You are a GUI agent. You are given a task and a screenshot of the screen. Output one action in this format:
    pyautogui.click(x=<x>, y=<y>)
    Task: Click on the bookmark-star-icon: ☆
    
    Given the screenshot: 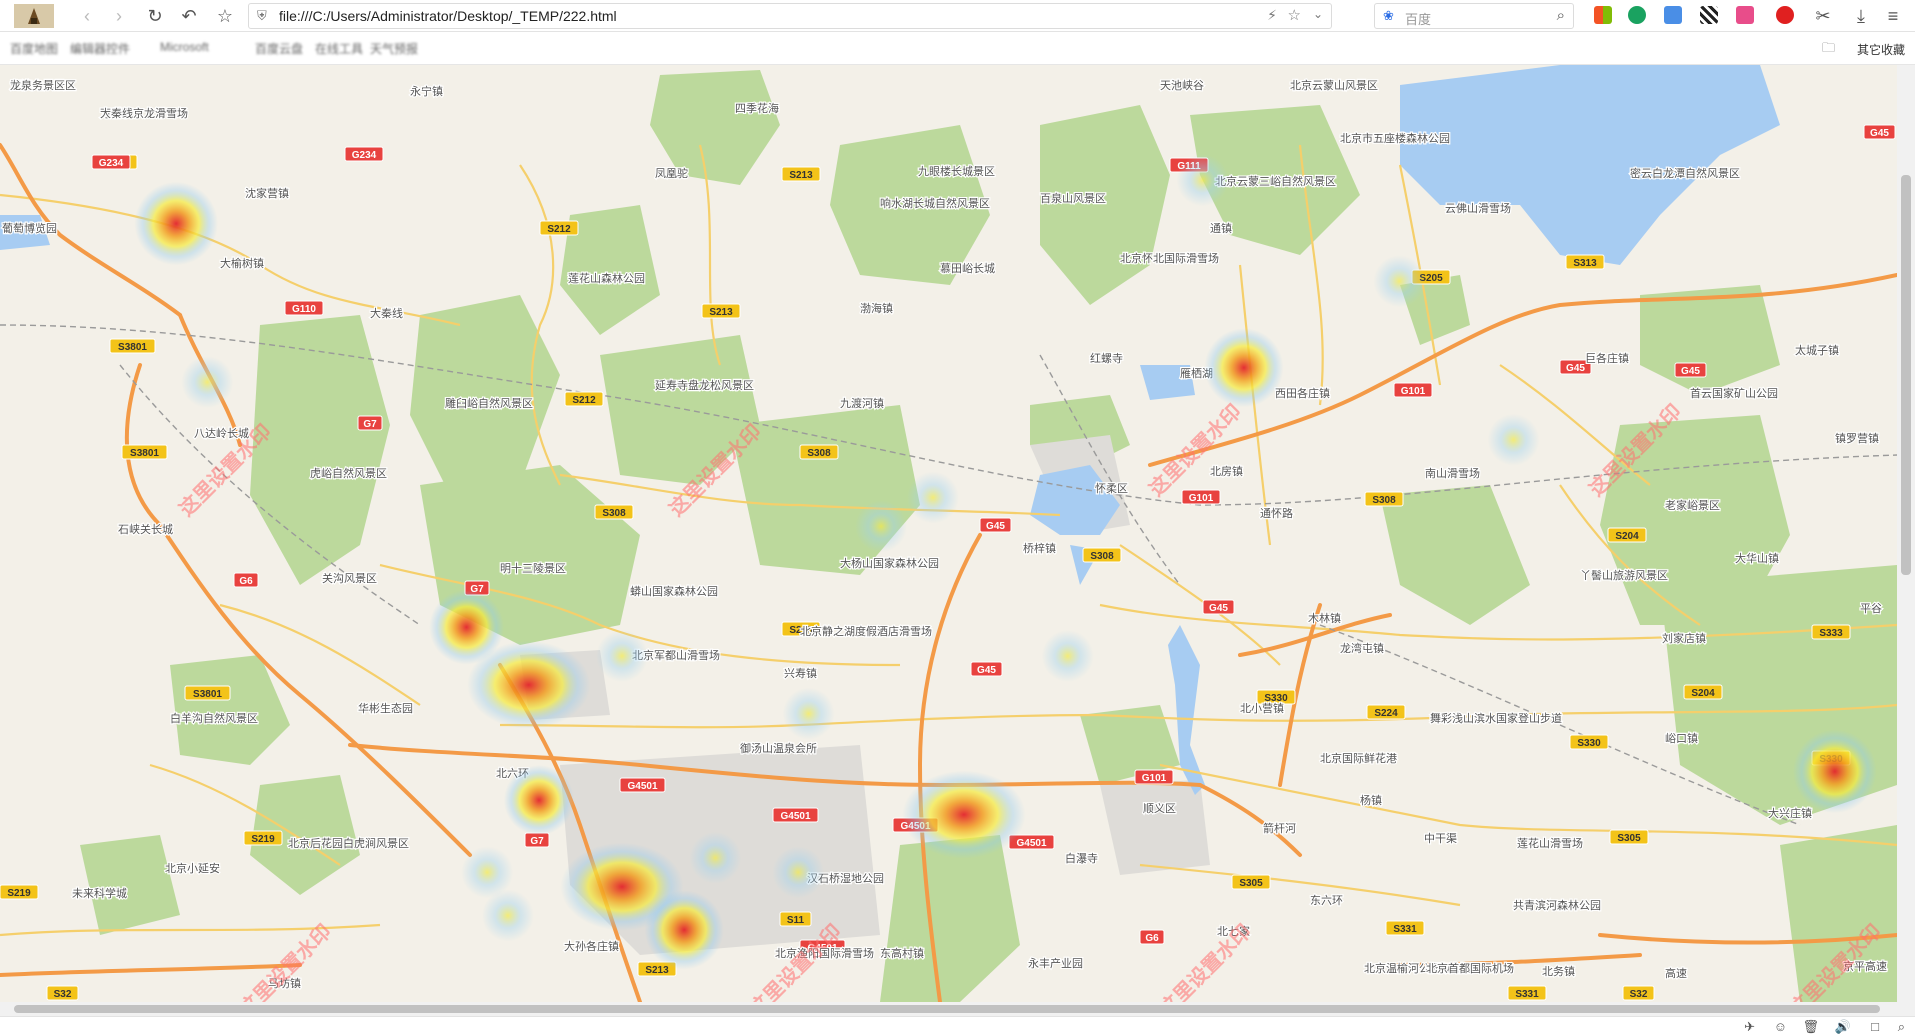 What is the action you would take?
    pyautogui.click(x=1294, y=15)
    